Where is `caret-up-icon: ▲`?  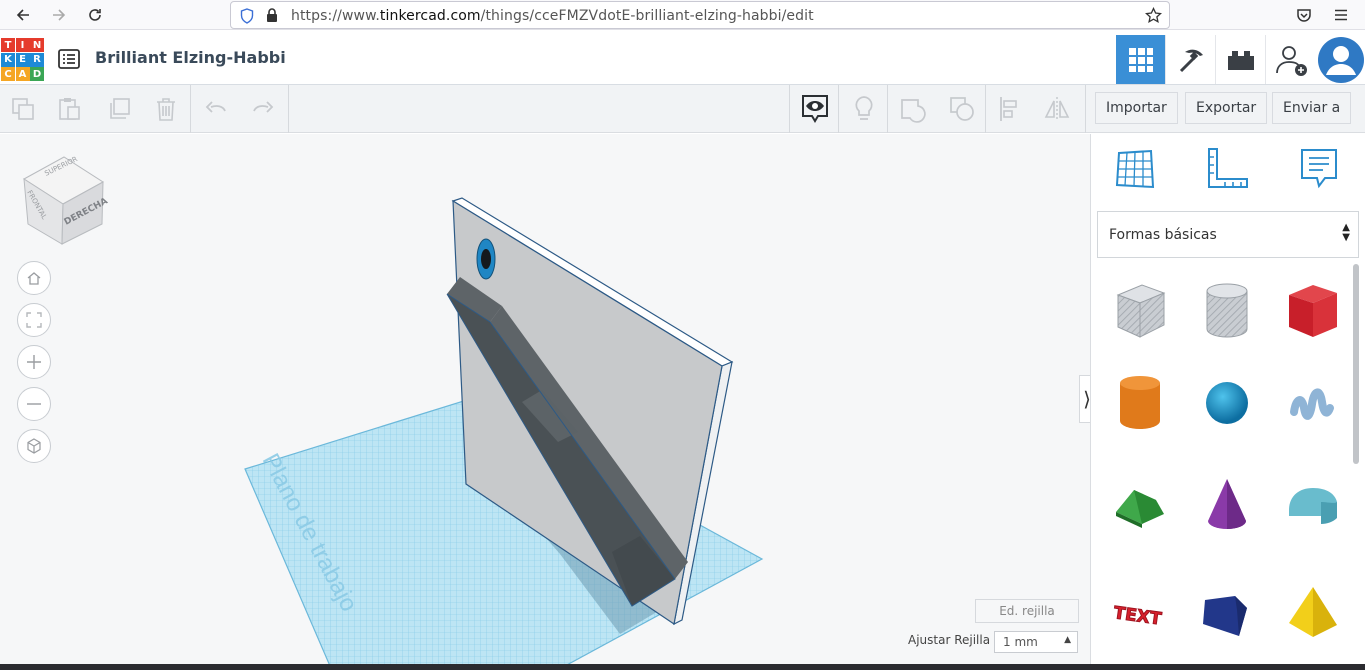
caret-up-icon: ▲ is located at coordinates (1067, 640).